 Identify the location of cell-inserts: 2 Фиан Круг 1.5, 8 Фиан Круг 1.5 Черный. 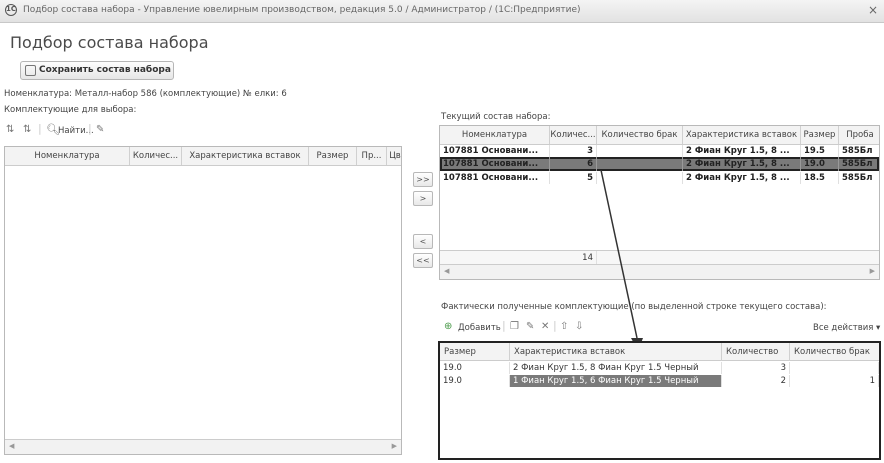
(616, 368).